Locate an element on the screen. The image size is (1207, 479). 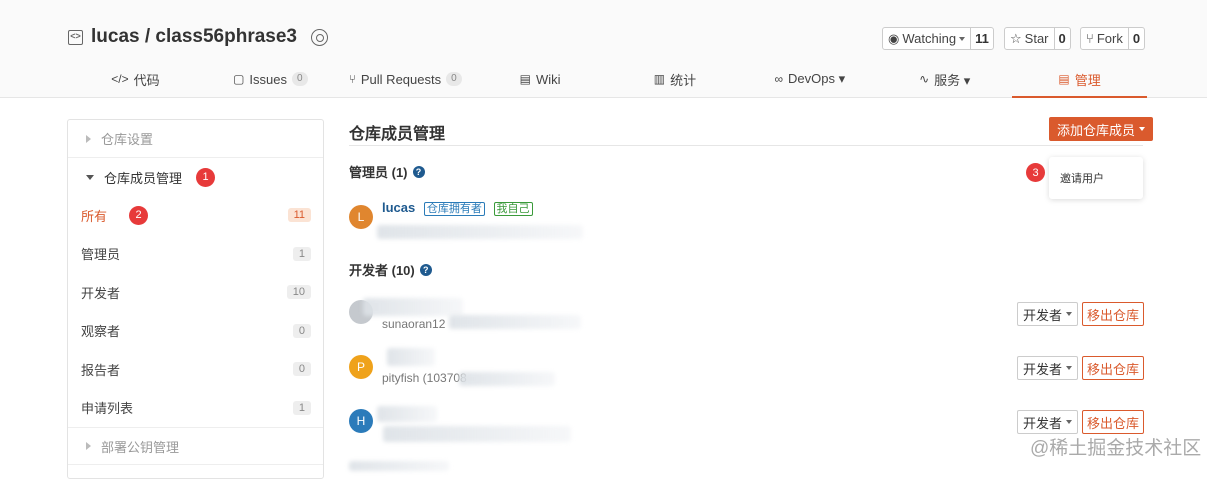
add-member-dropdown: 邀请用户 is located at coordinates (1096, 178).